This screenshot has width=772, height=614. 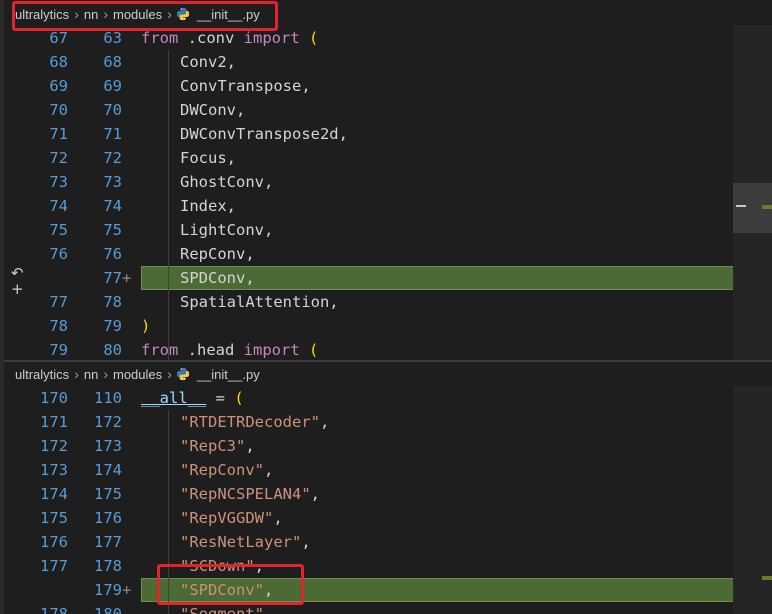 I want to click on line-number-original: 77, so click(x=58, y=302).